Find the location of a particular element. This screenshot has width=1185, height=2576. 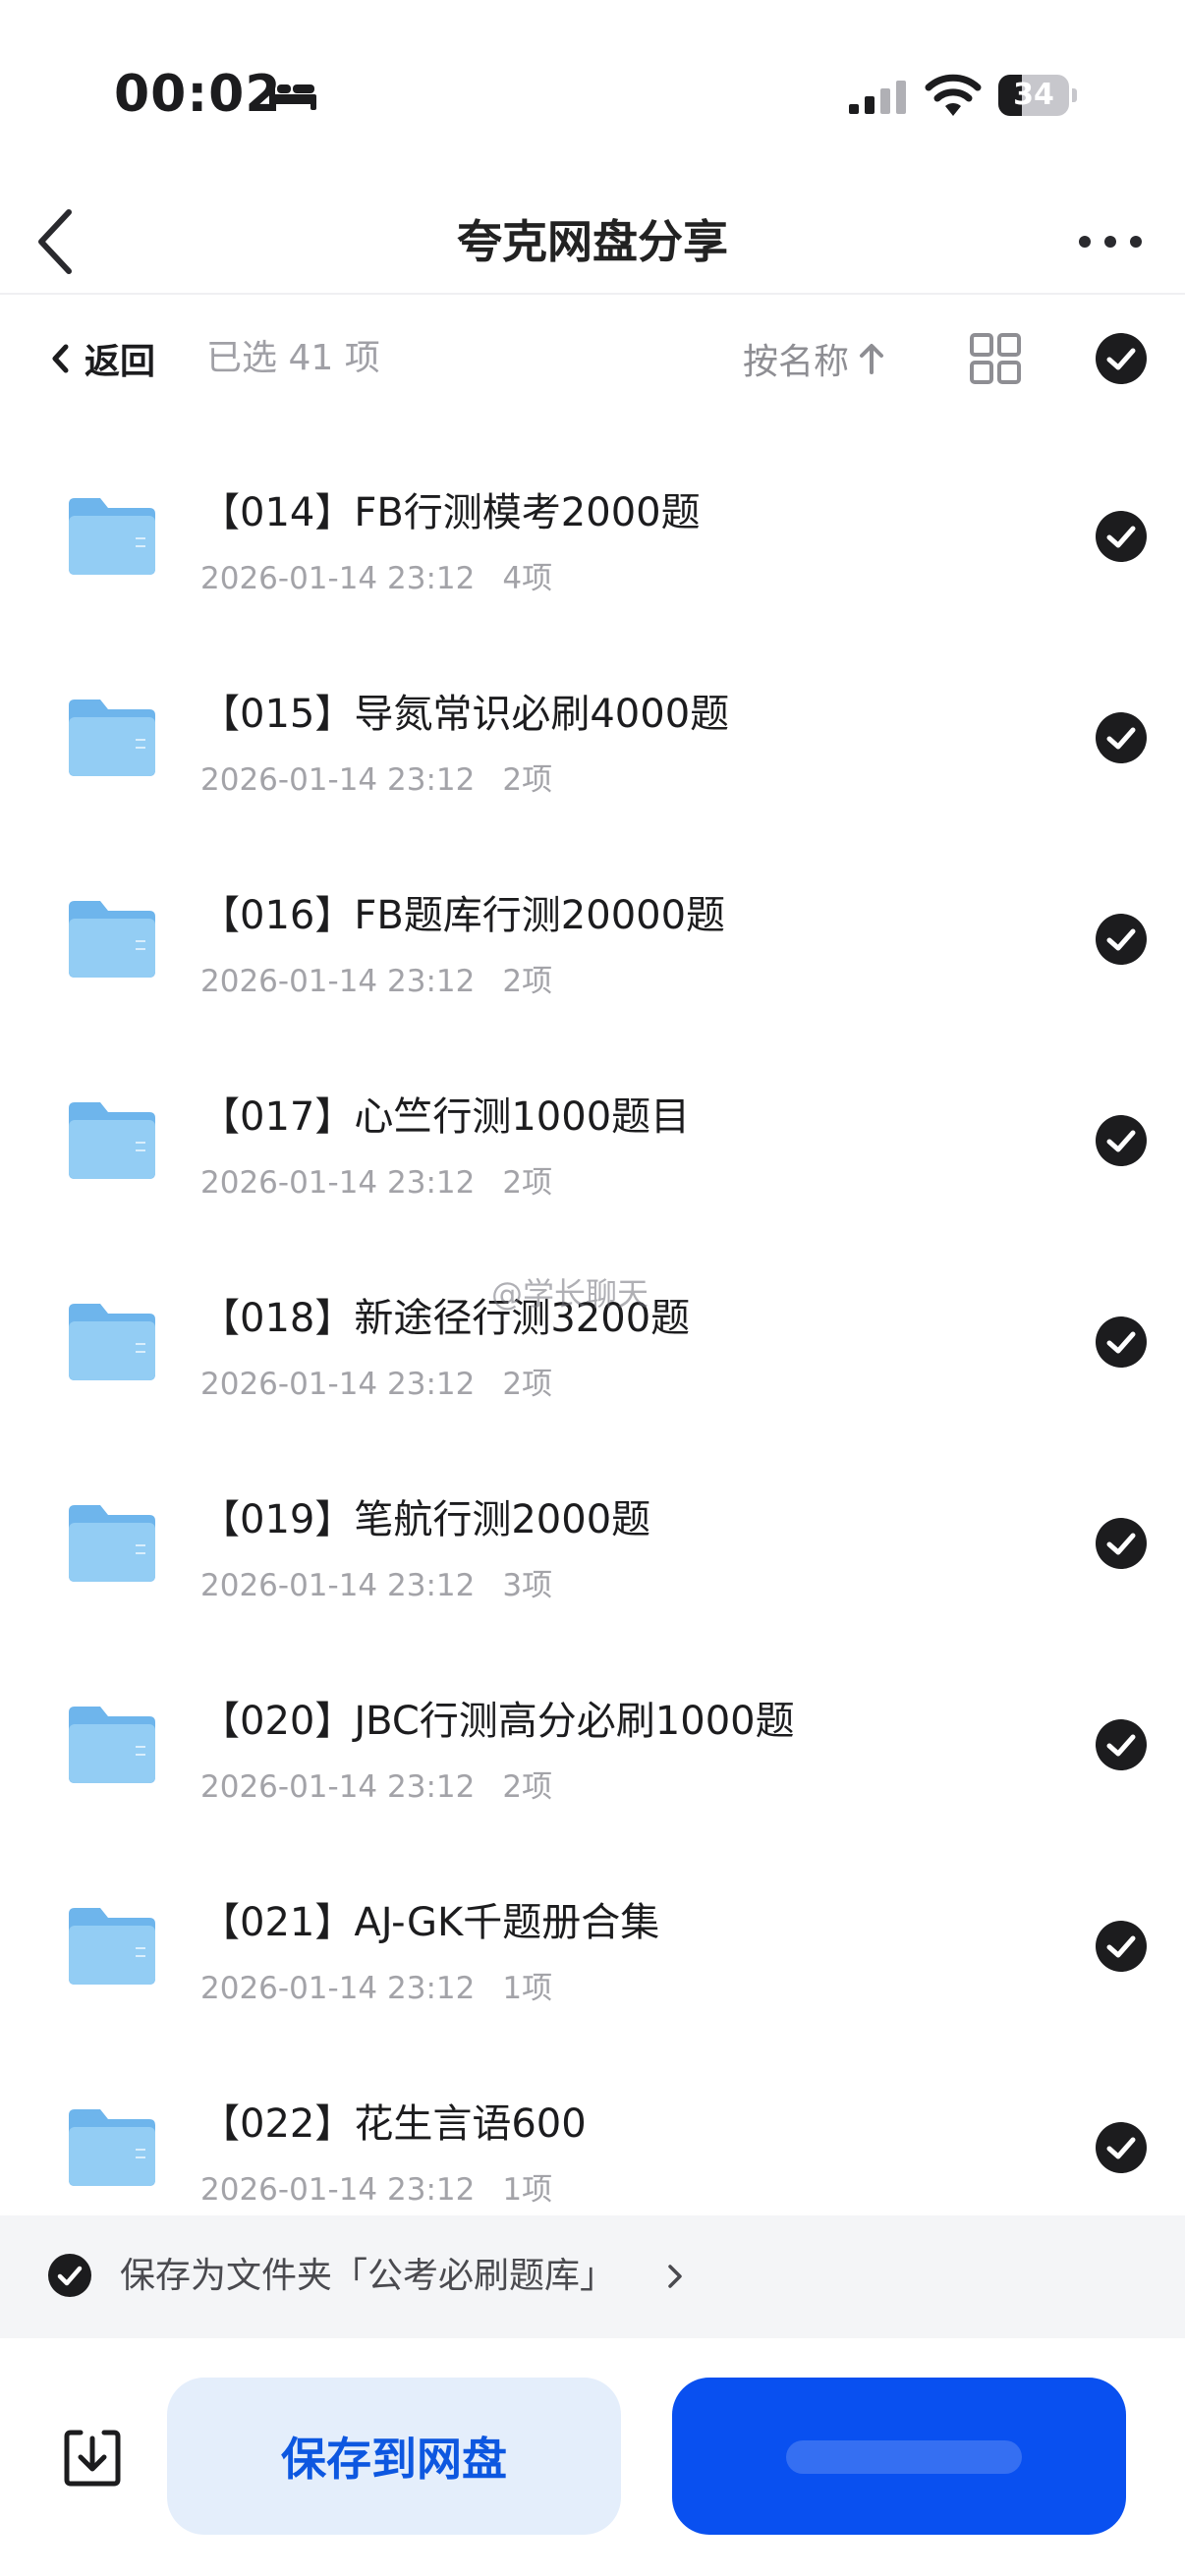

list-item: 【014】FB行测模考2000题 2026-01-14 23:12 4项 is located at coordinates (592, 538).